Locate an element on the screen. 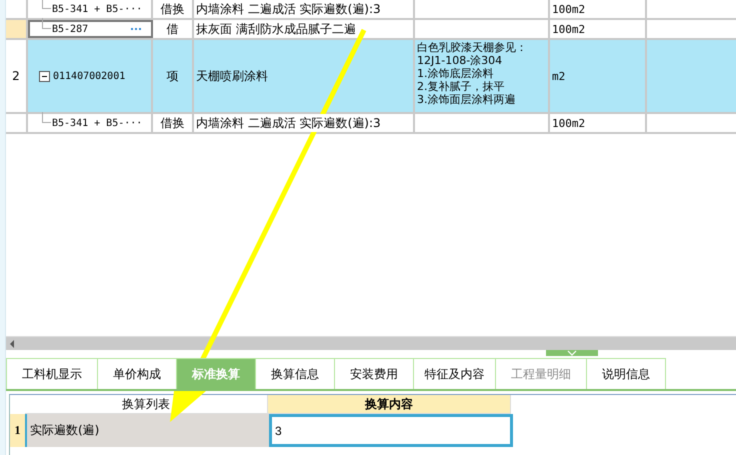  horizontal-scrollbar is located at coordinates (371, 343).